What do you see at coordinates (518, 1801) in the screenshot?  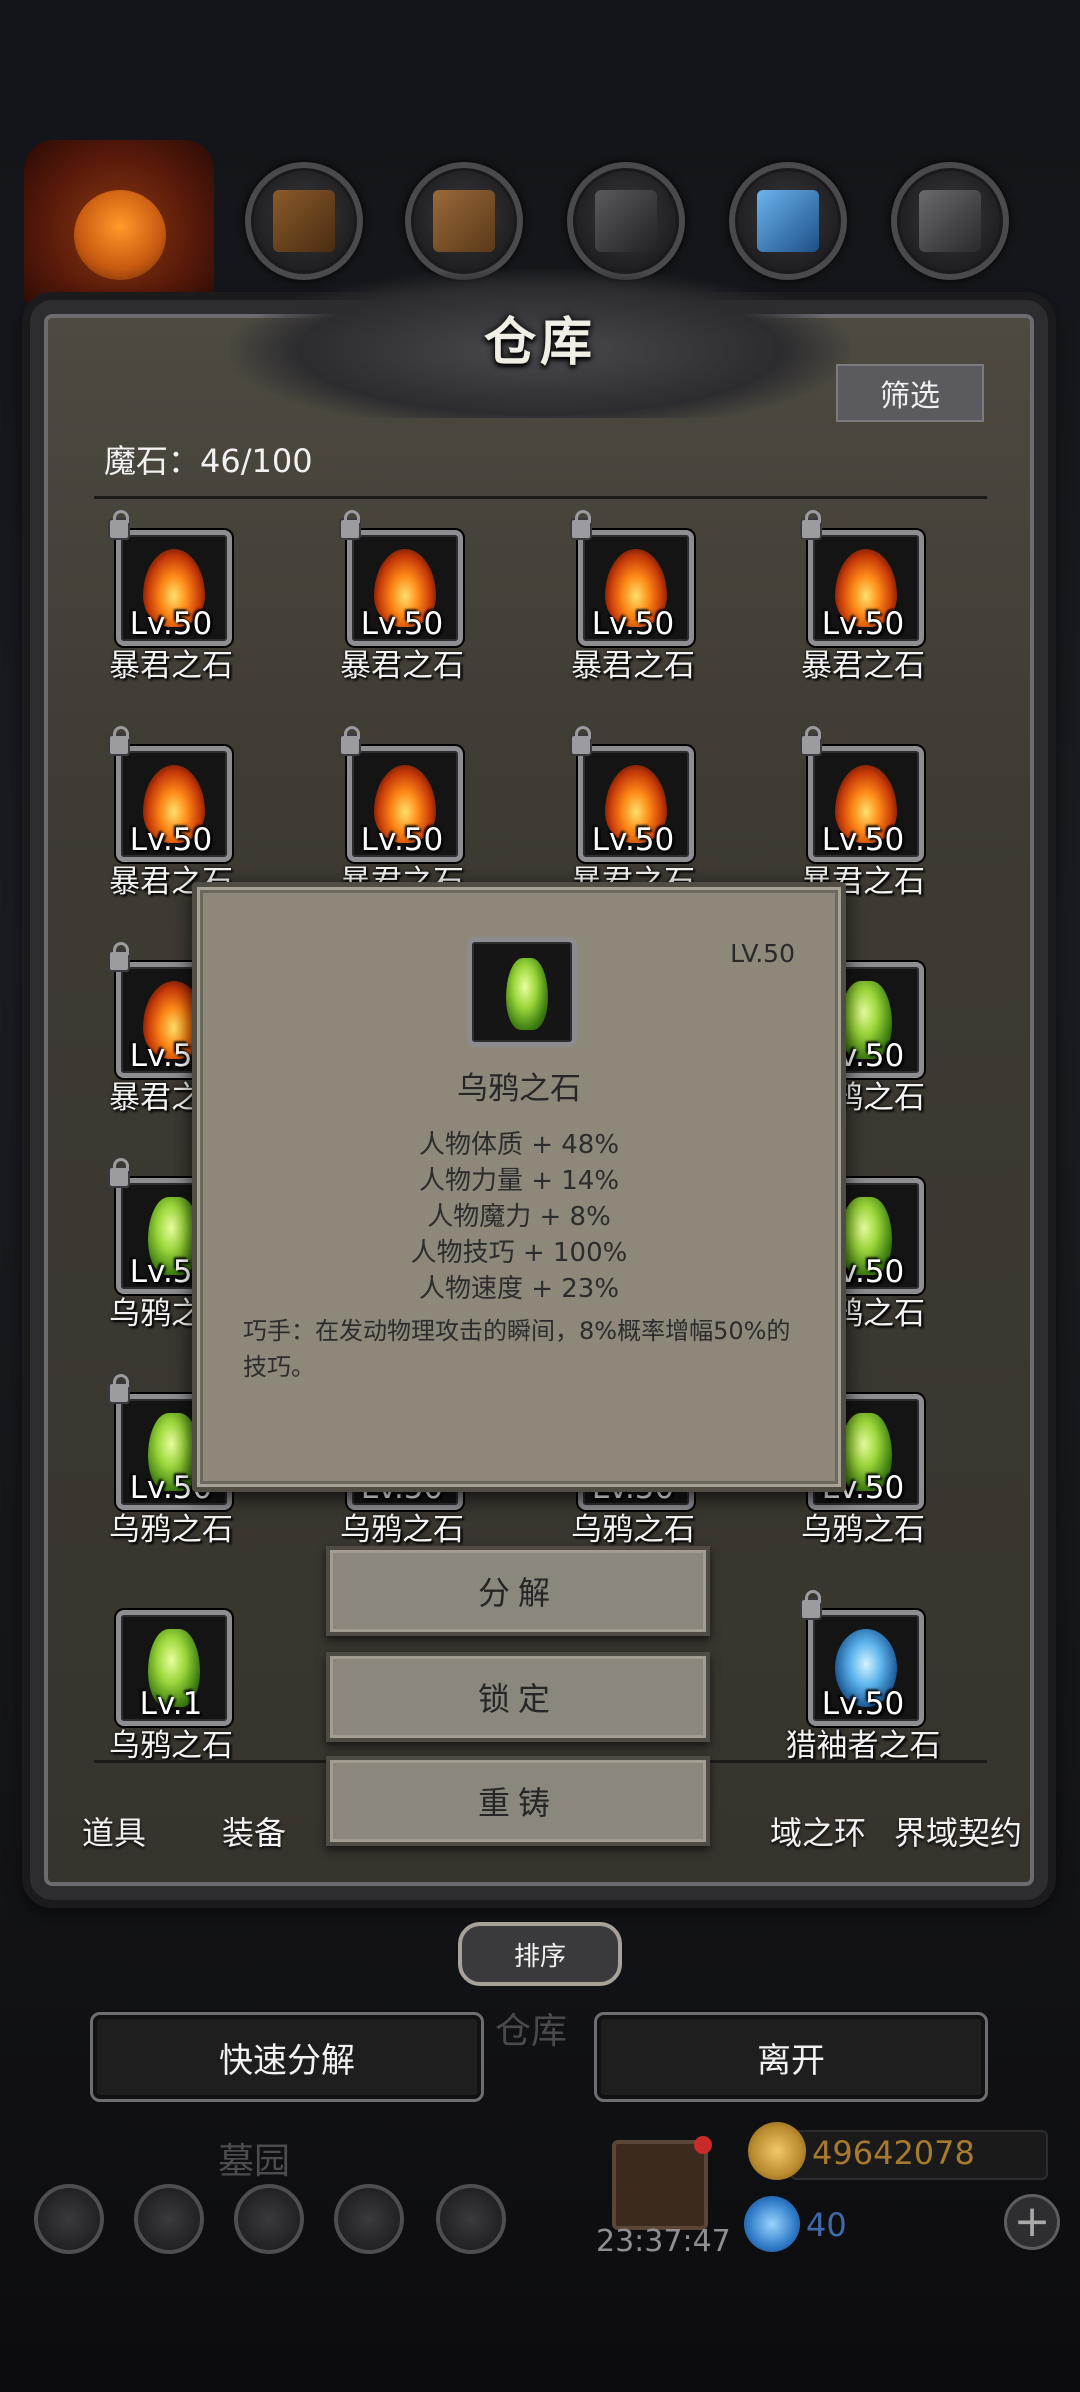 I see `recast-button: 重铸` at bounding box center [518, 1801].